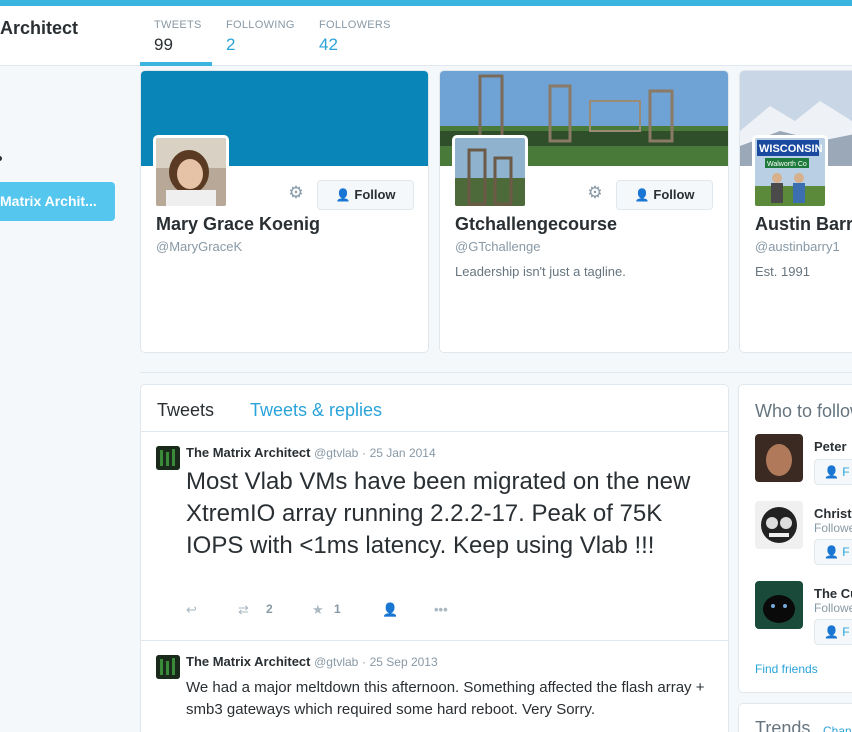  I want to click on suggestion-name: Peter, so click(830, 446).